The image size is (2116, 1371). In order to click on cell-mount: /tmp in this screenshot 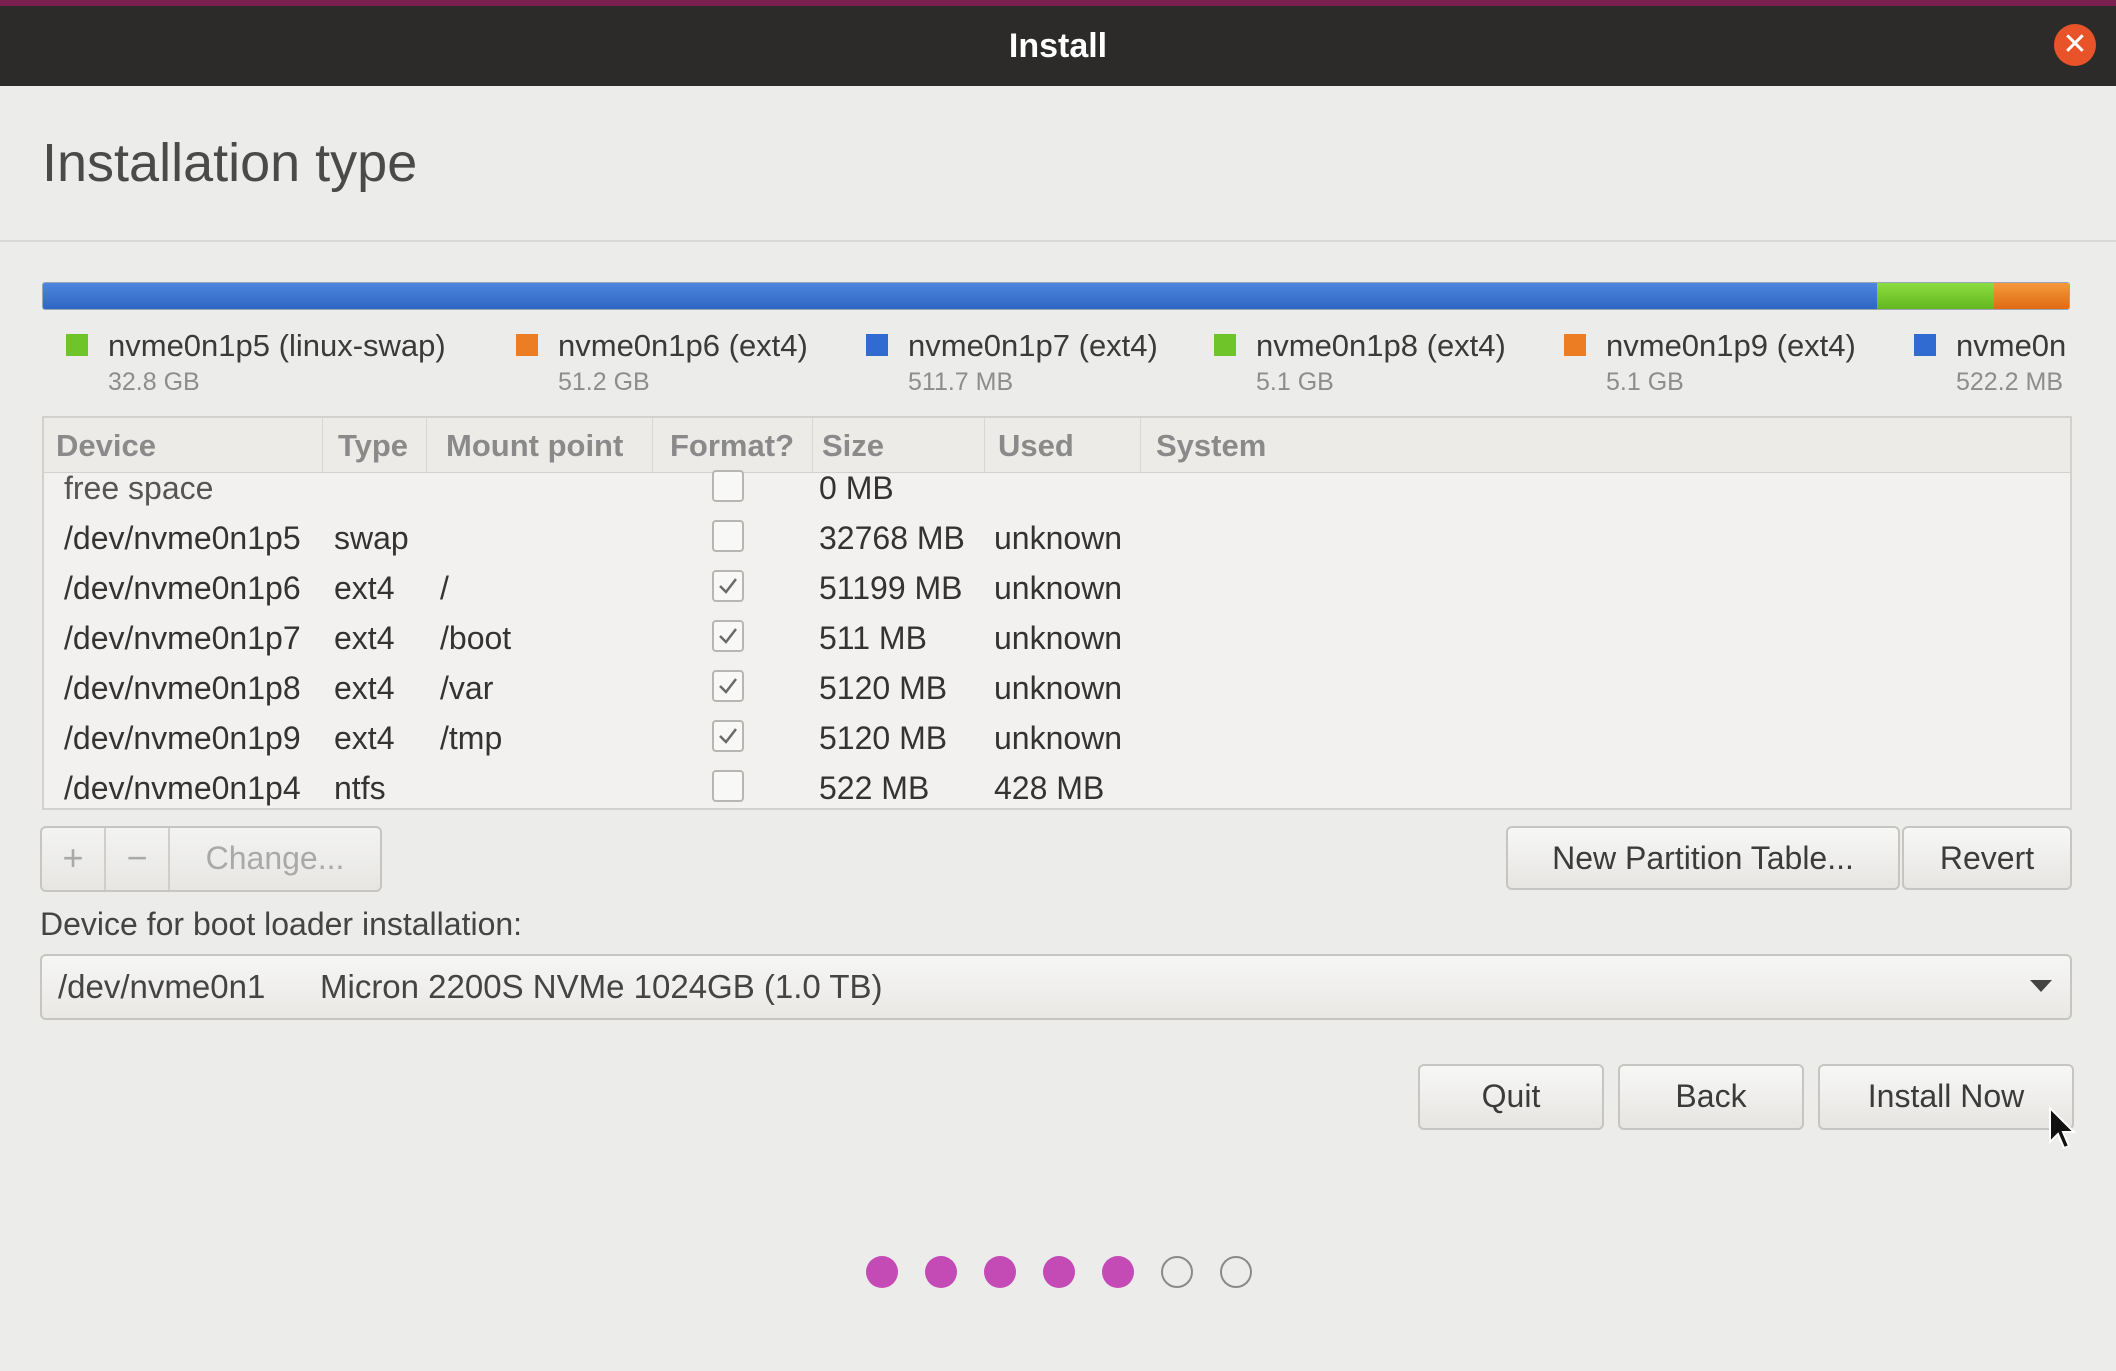, I will do `click(471, 738)`.